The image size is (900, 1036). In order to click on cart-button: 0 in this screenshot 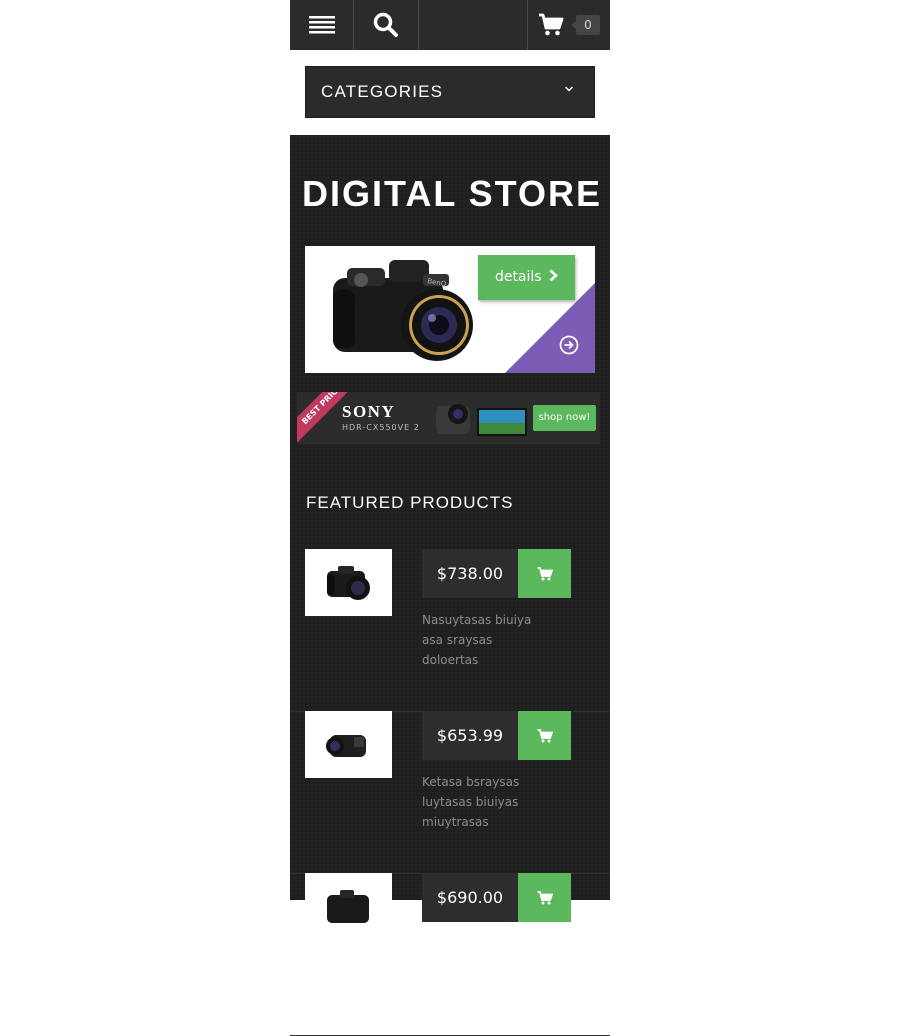, I will do `click(569, 25)`.